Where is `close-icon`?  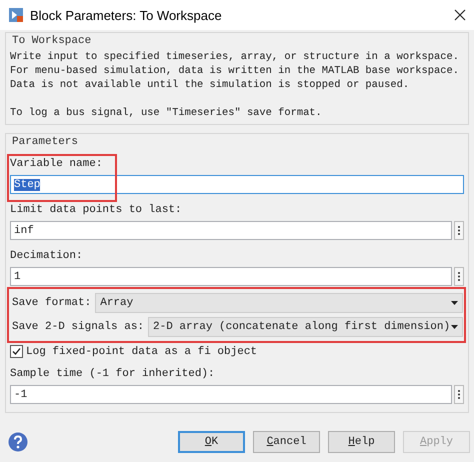 close-icon is located at coordinates (460, 15).